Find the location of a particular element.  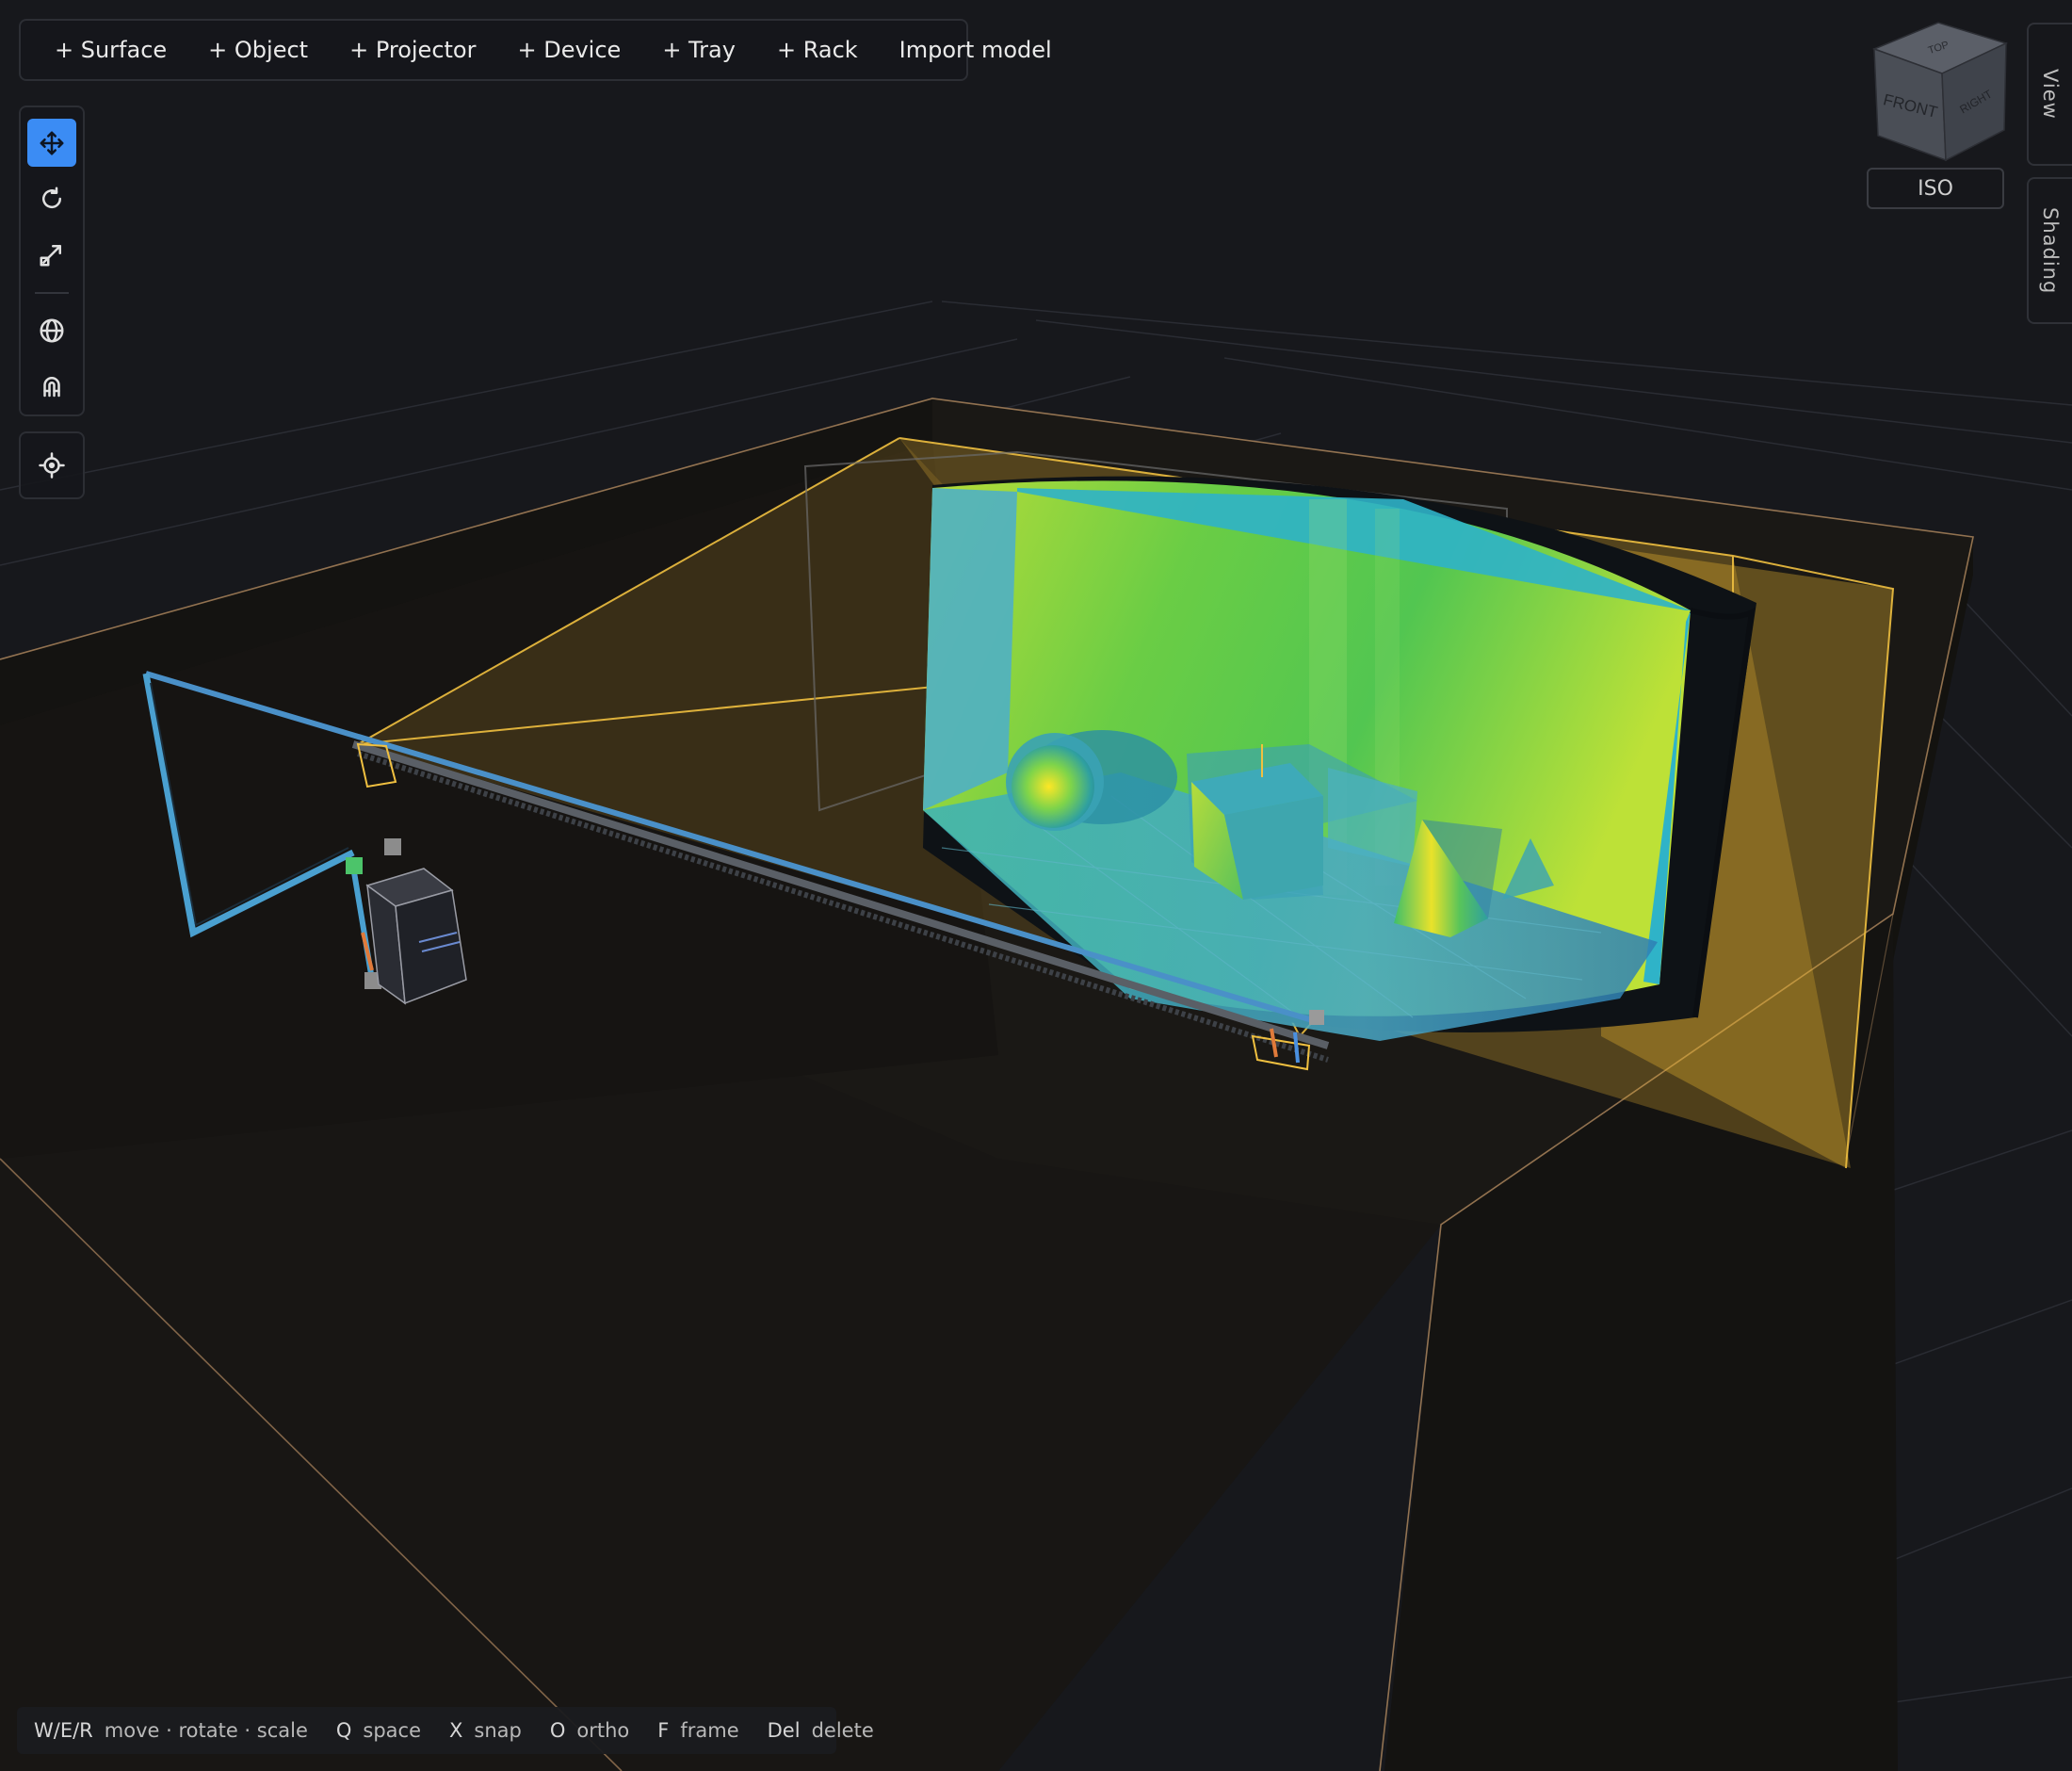

hint-key: Del is located at coordinates (784, 1730).